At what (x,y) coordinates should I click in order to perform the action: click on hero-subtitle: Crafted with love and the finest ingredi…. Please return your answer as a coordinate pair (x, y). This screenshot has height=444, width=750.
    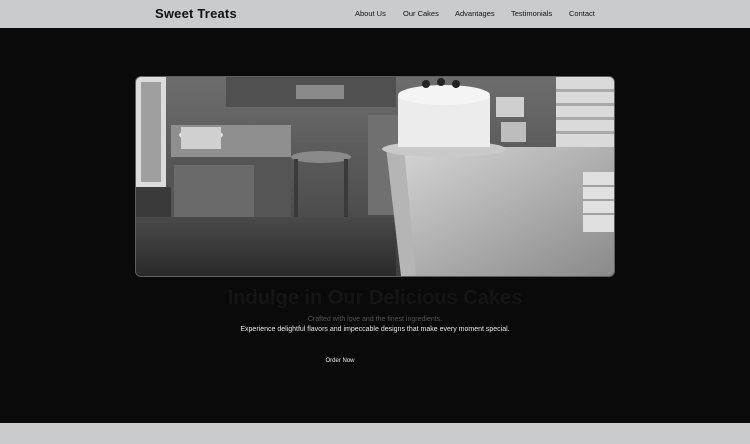
    Looking at the image, I should click on (375, 319).